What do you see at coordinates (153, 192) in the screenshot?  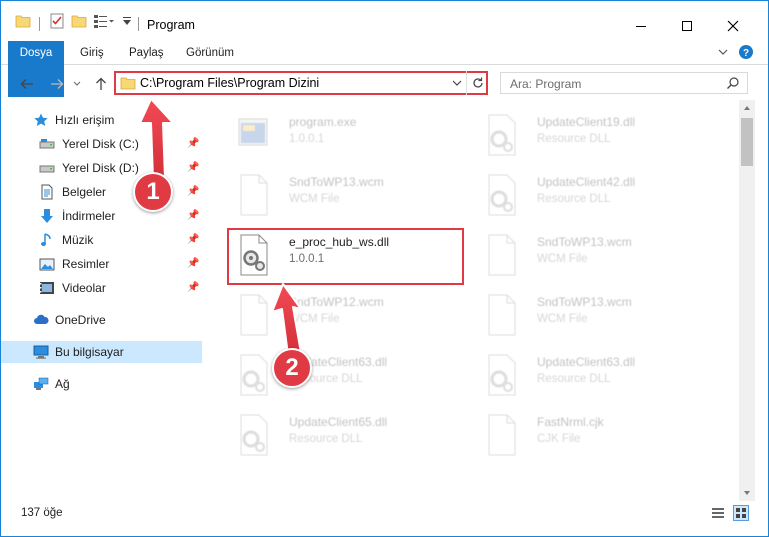 I see `callout-step-1: 1` at bounding box center [153, 192].